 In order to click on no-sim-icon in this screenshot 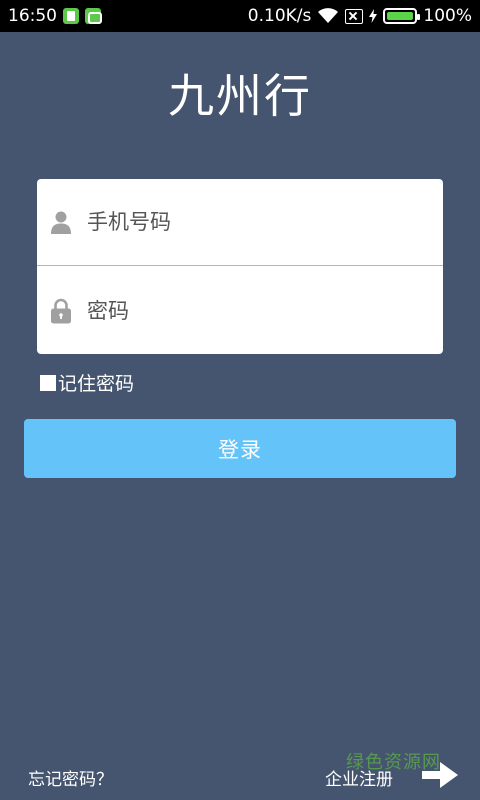, I will do `click(354, 16)`.